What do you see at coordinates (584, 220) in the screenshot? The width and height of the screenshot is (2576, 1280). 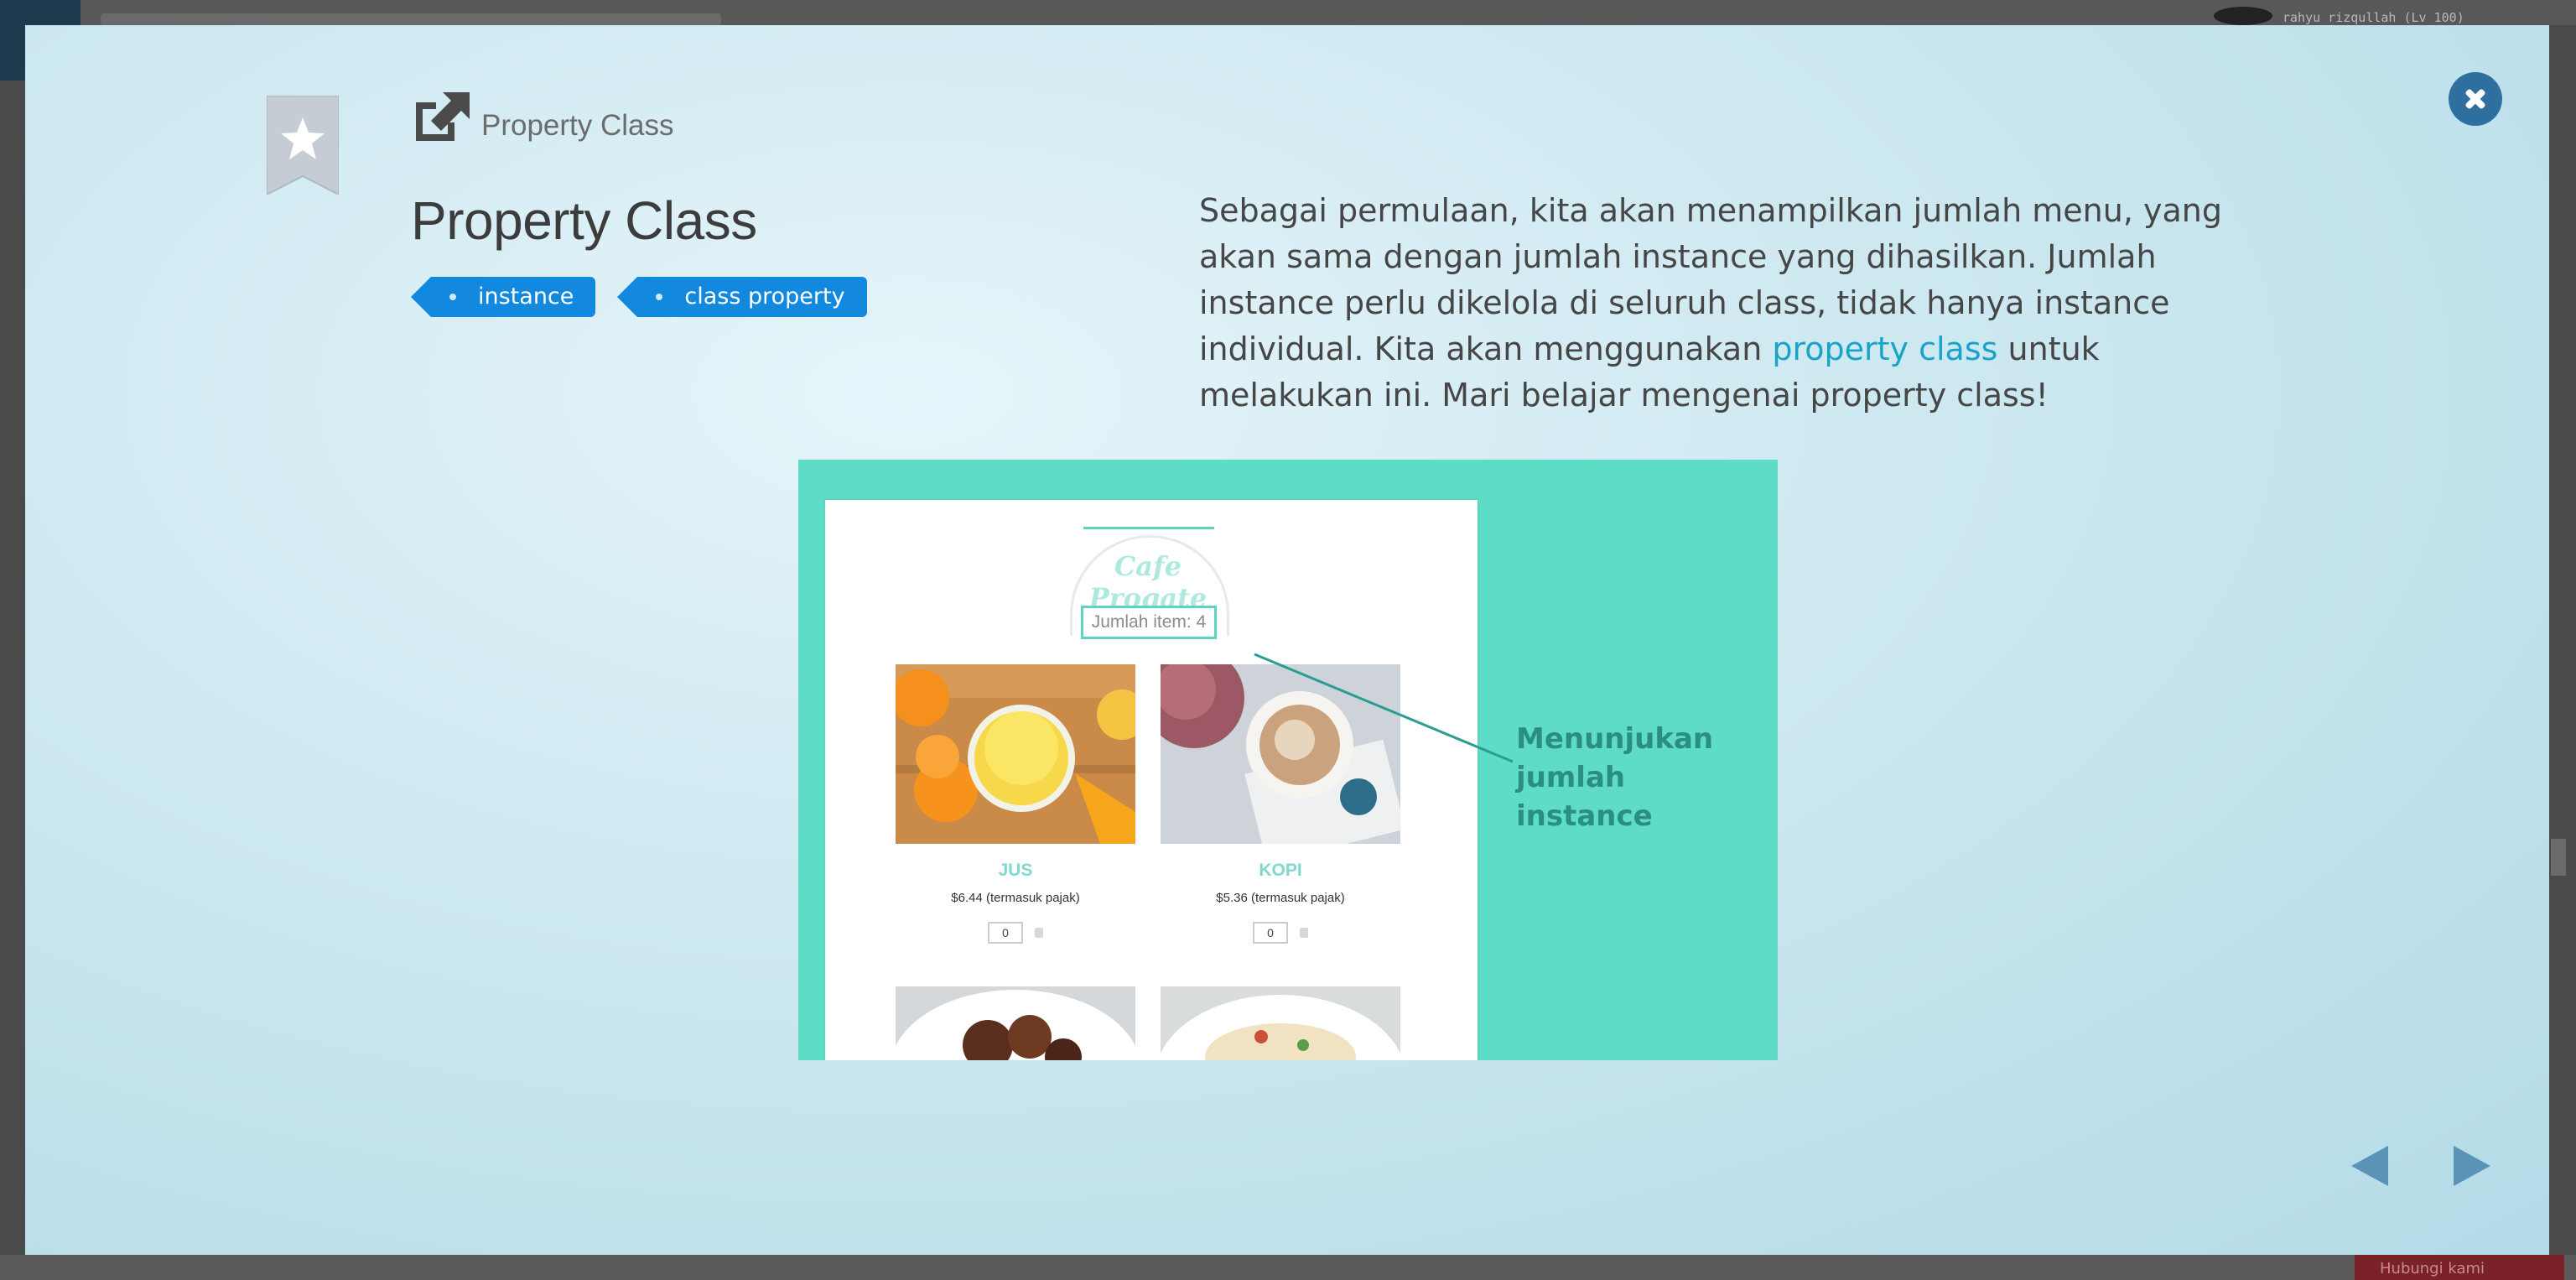 I see `slide-title: Property Class` at bounding box center [584, 220].